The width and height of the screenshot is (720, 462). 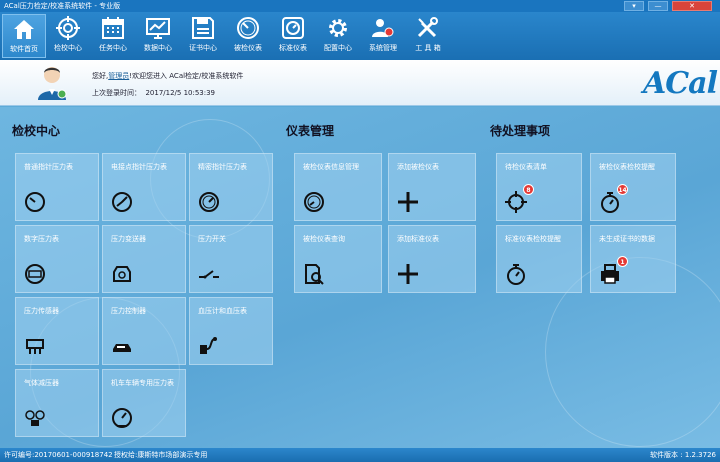 What do you see at coordinates (48, 167) in the screenshot?
I see `tile-label: 普通指针压力表` at bounding box center [48, 167].